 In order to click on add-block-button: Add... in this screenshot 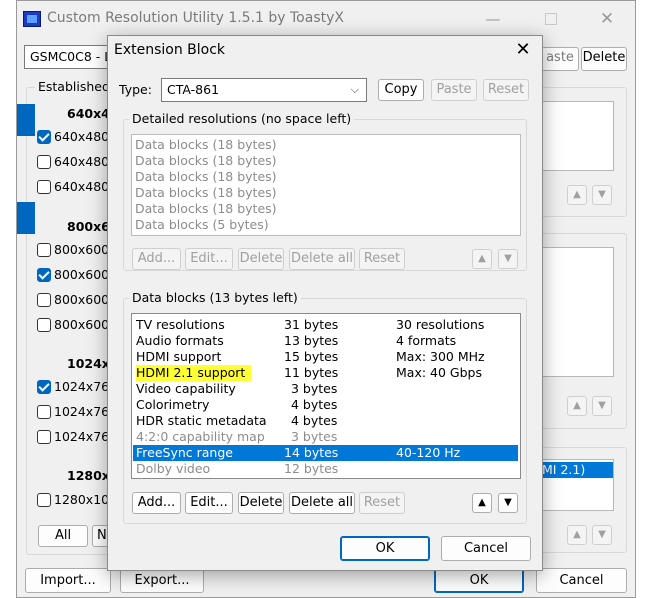, I will do `click(156, 503)`.